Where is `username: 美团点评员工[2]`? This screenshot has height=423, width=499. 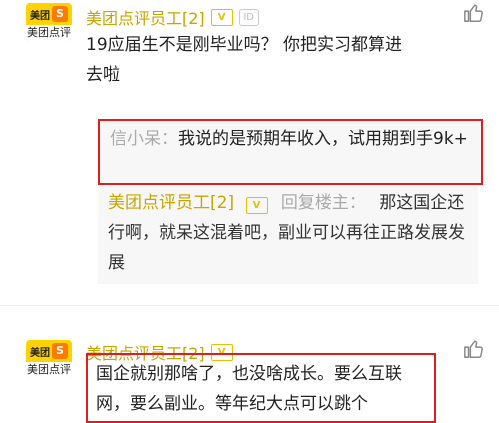 username: 美团点评员工[2] is located at coordinates (145, 17).